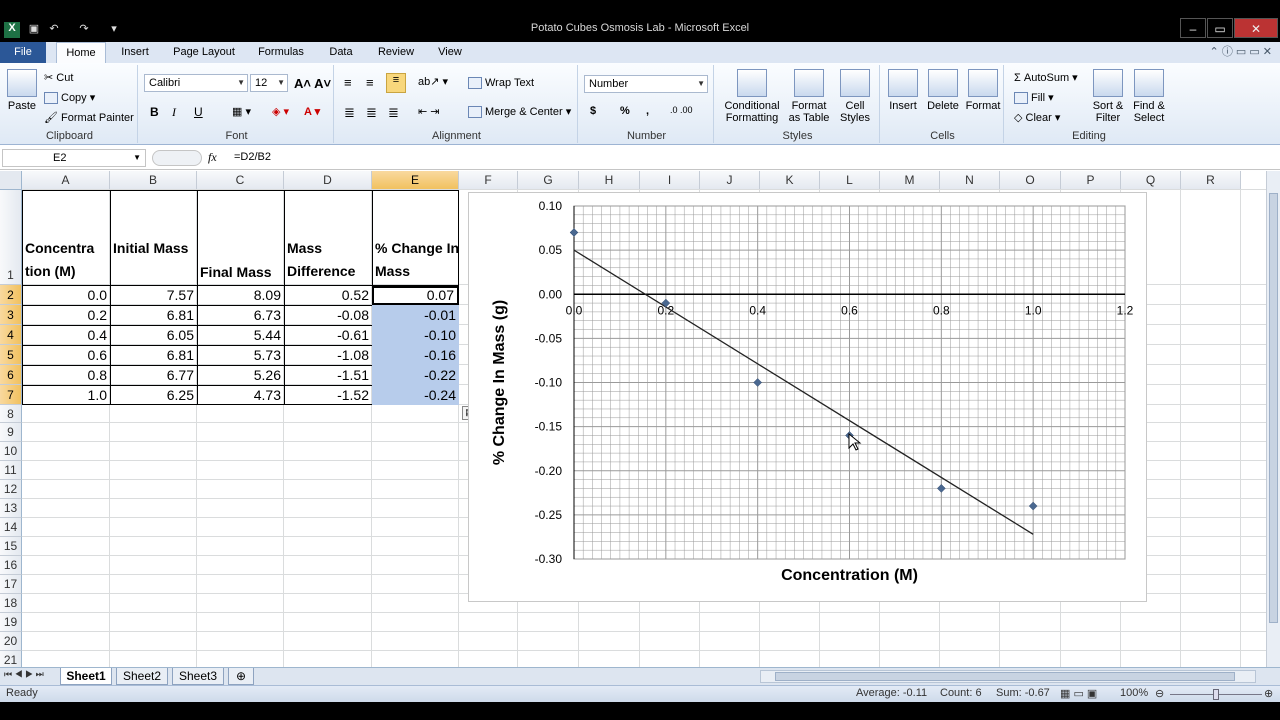 This screenshot has height=720, width=1280. I want to click on data-cell: 5.73, so click(240, 355).